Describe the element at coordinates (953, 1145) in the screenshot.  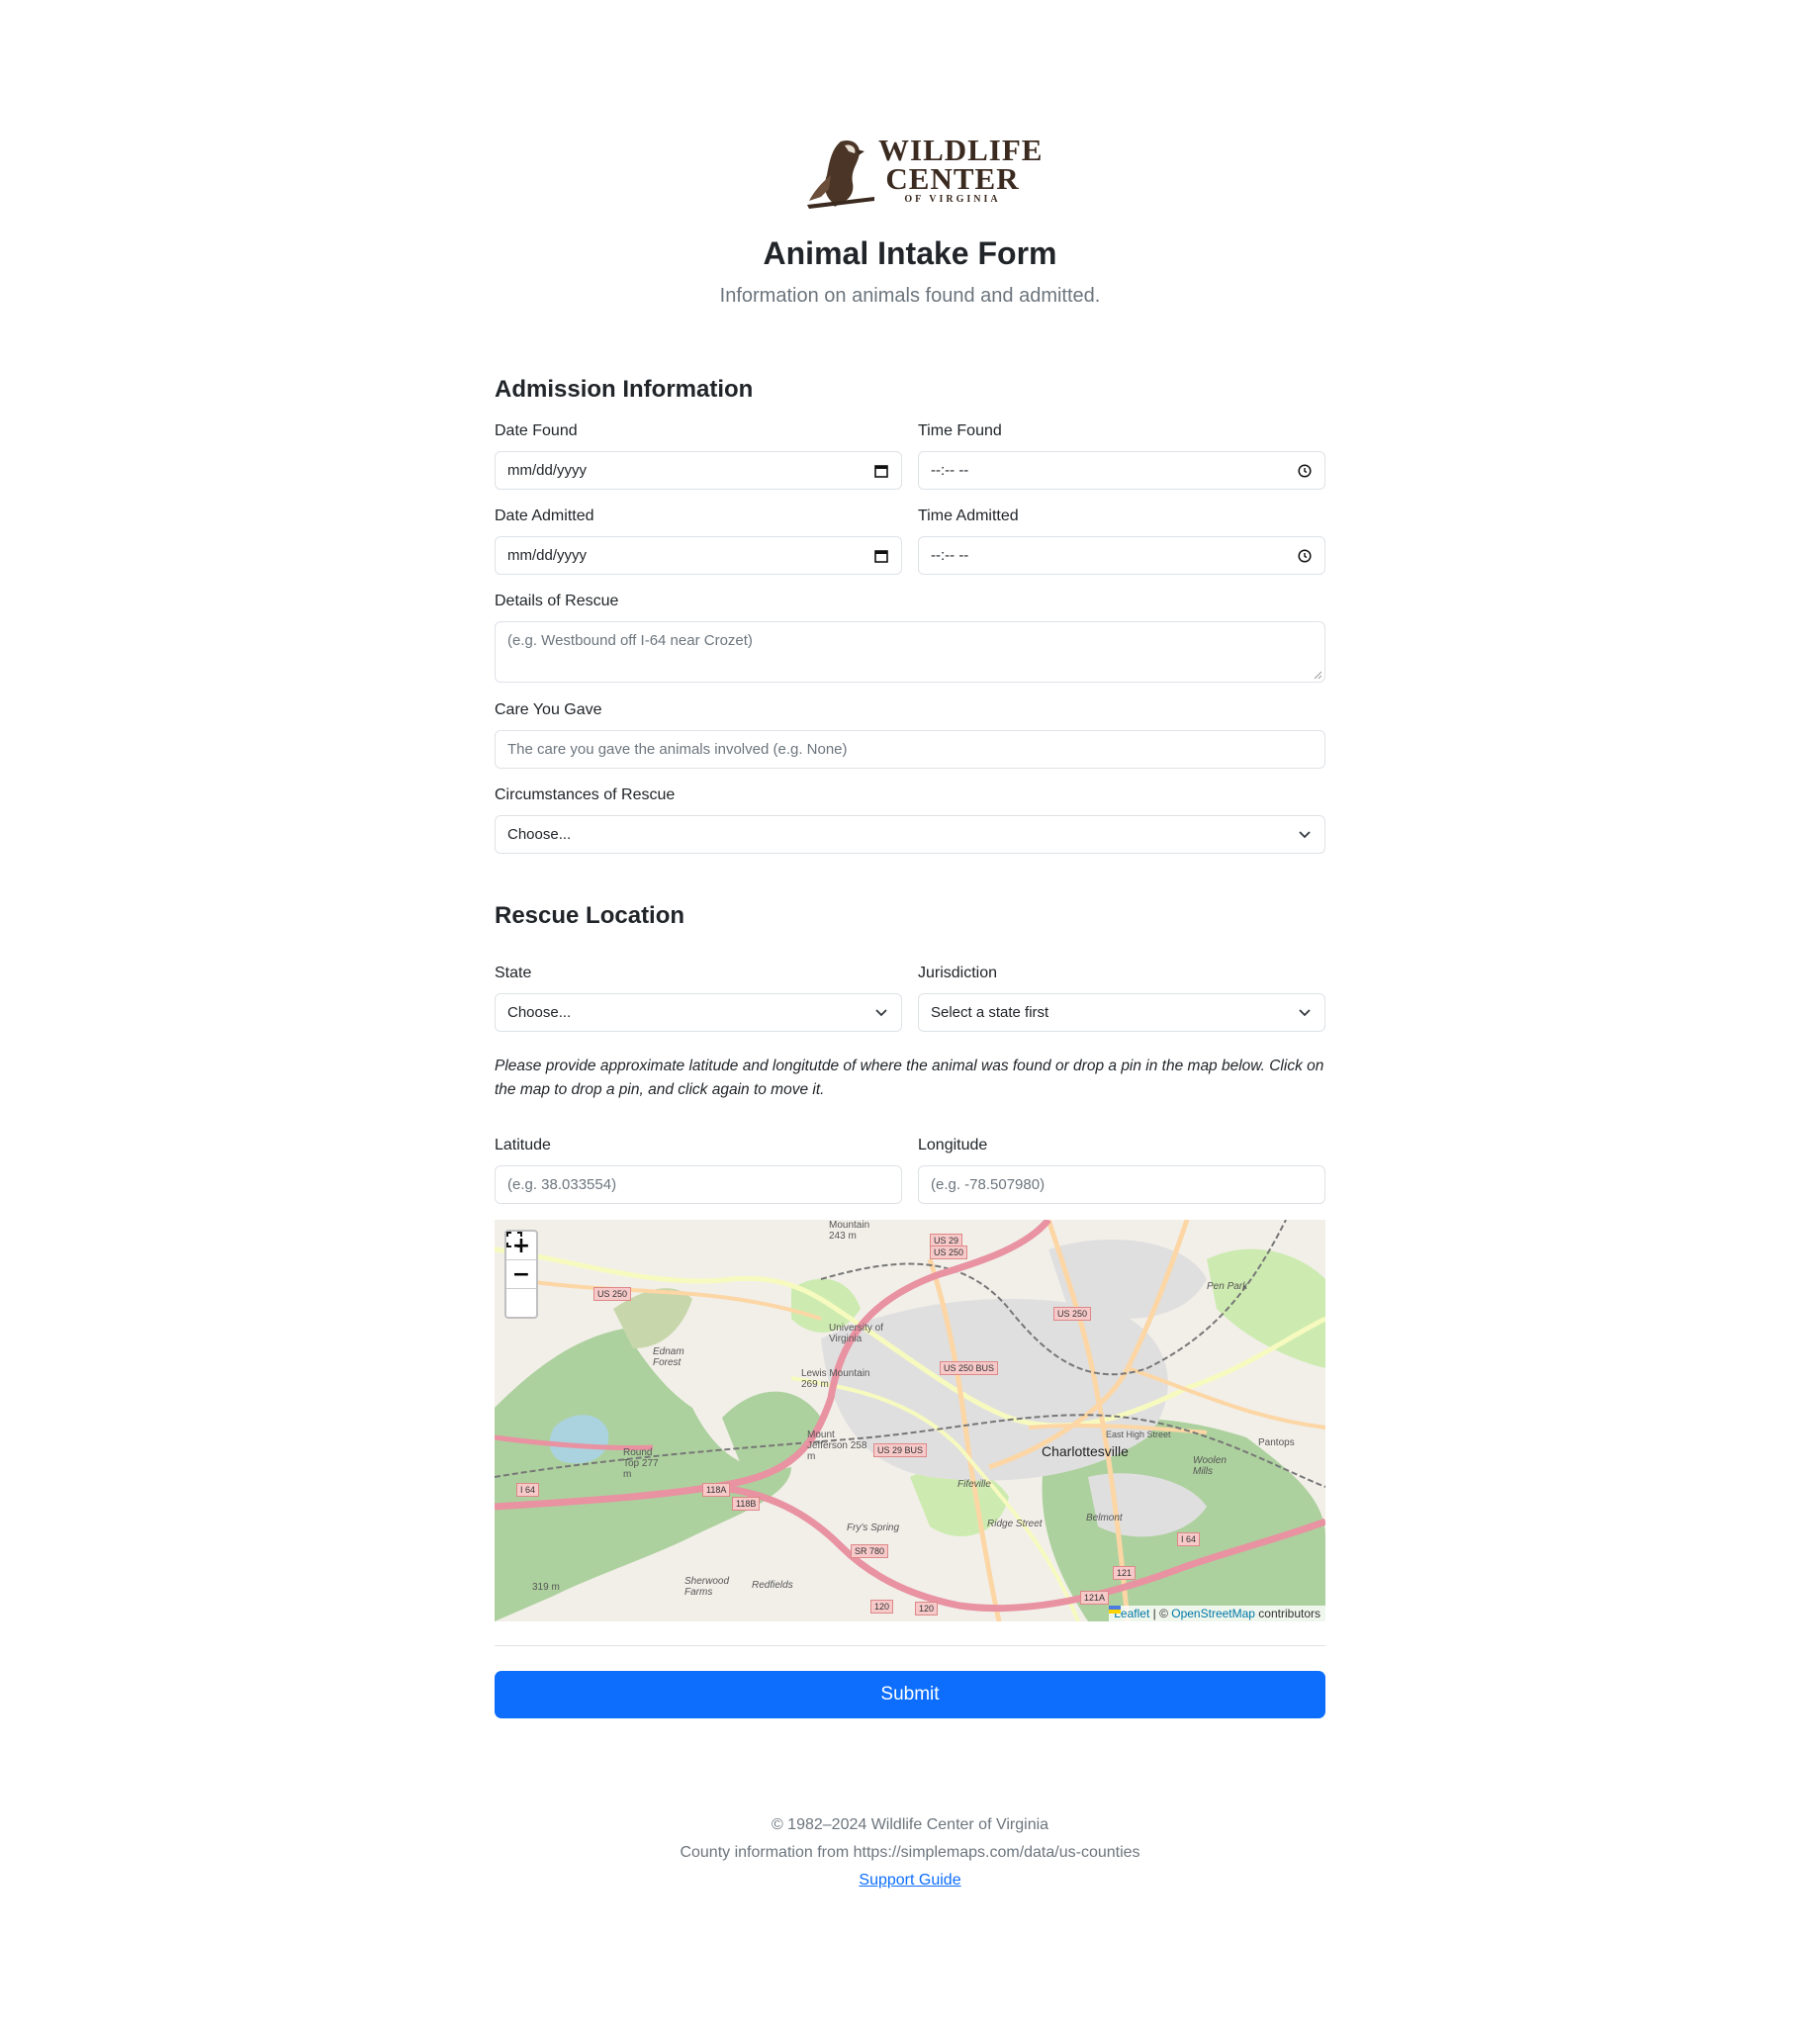
I see `longitude-label: Longitude` at that location.